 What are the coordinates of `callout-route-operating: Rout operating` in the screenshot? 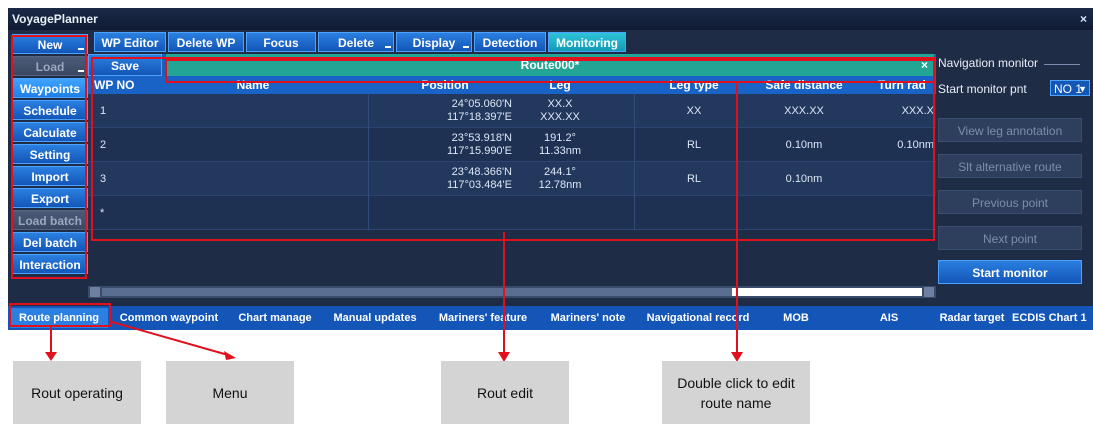 It's located at (77, 392).